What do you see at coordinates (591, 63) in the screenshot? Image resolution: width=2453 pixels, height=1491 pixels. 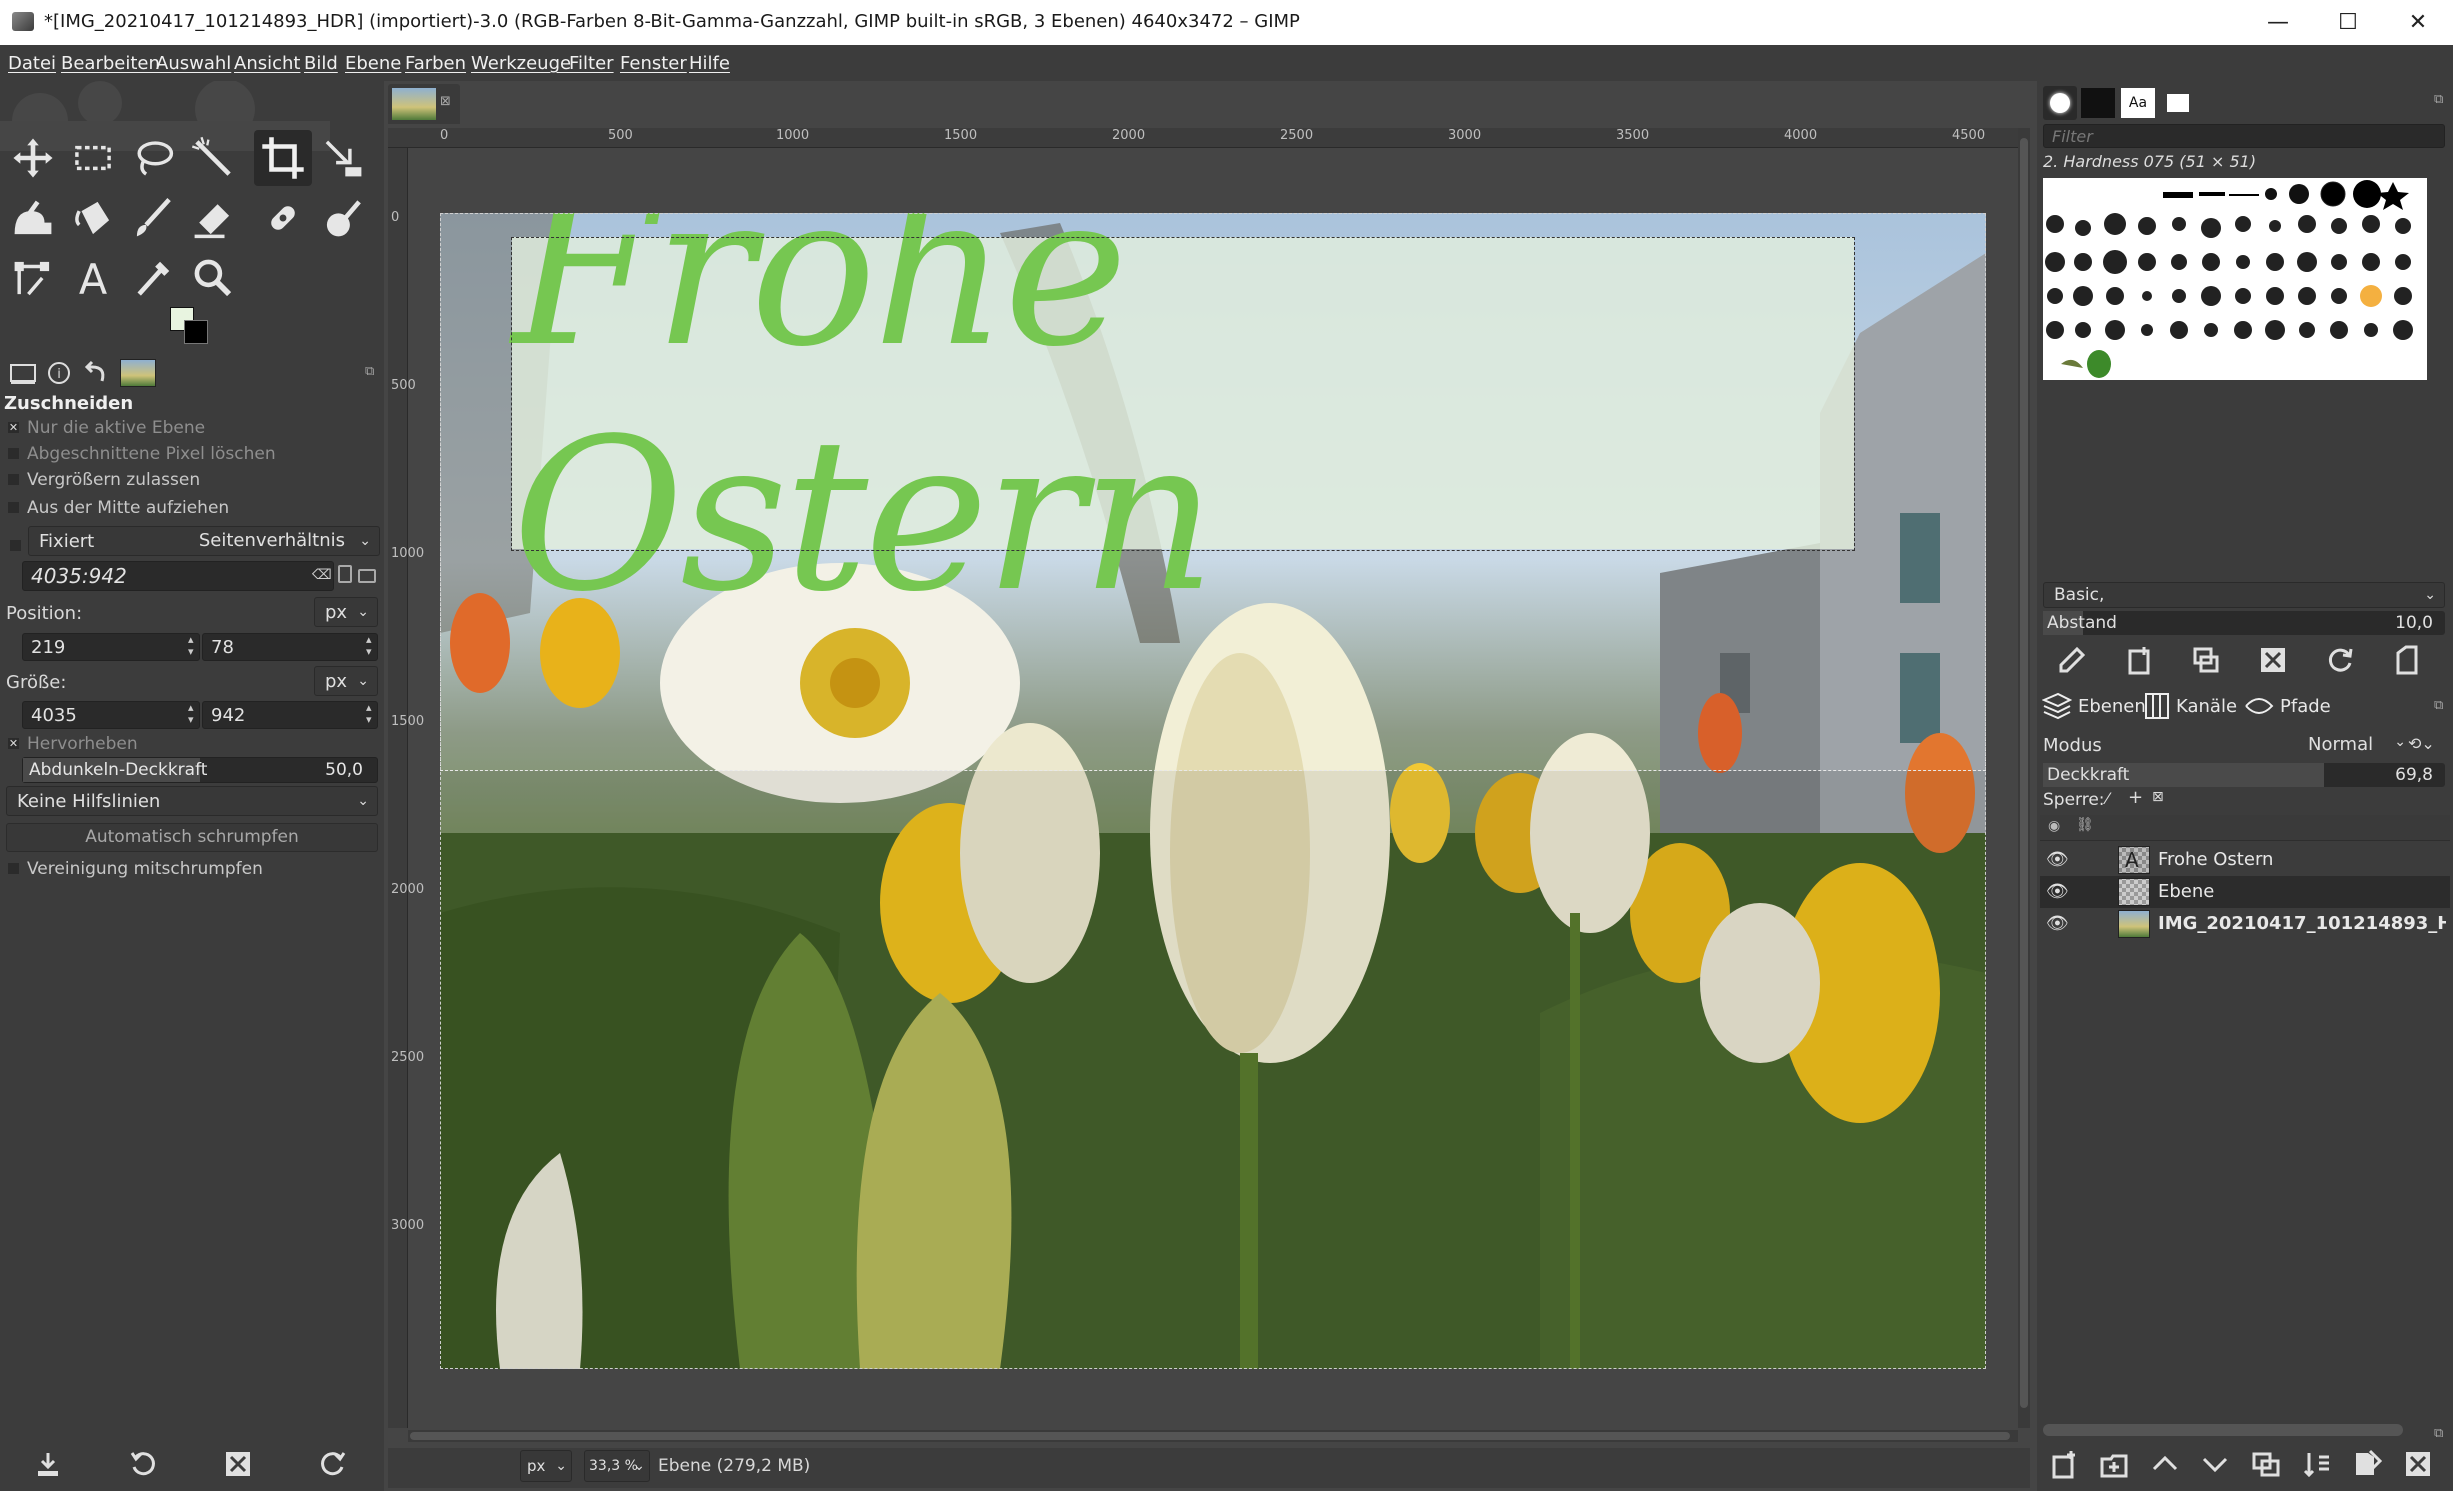 I see `menu-filter: Filter` at bounding box center [591, 63].